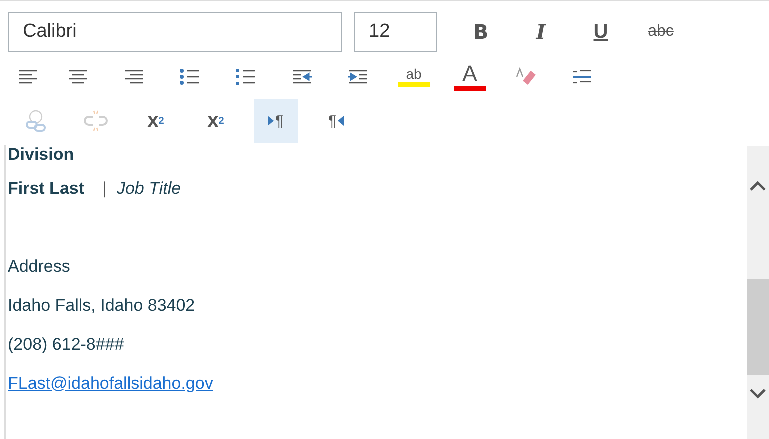  I want to click on eraser-icon, so click(526, 77).